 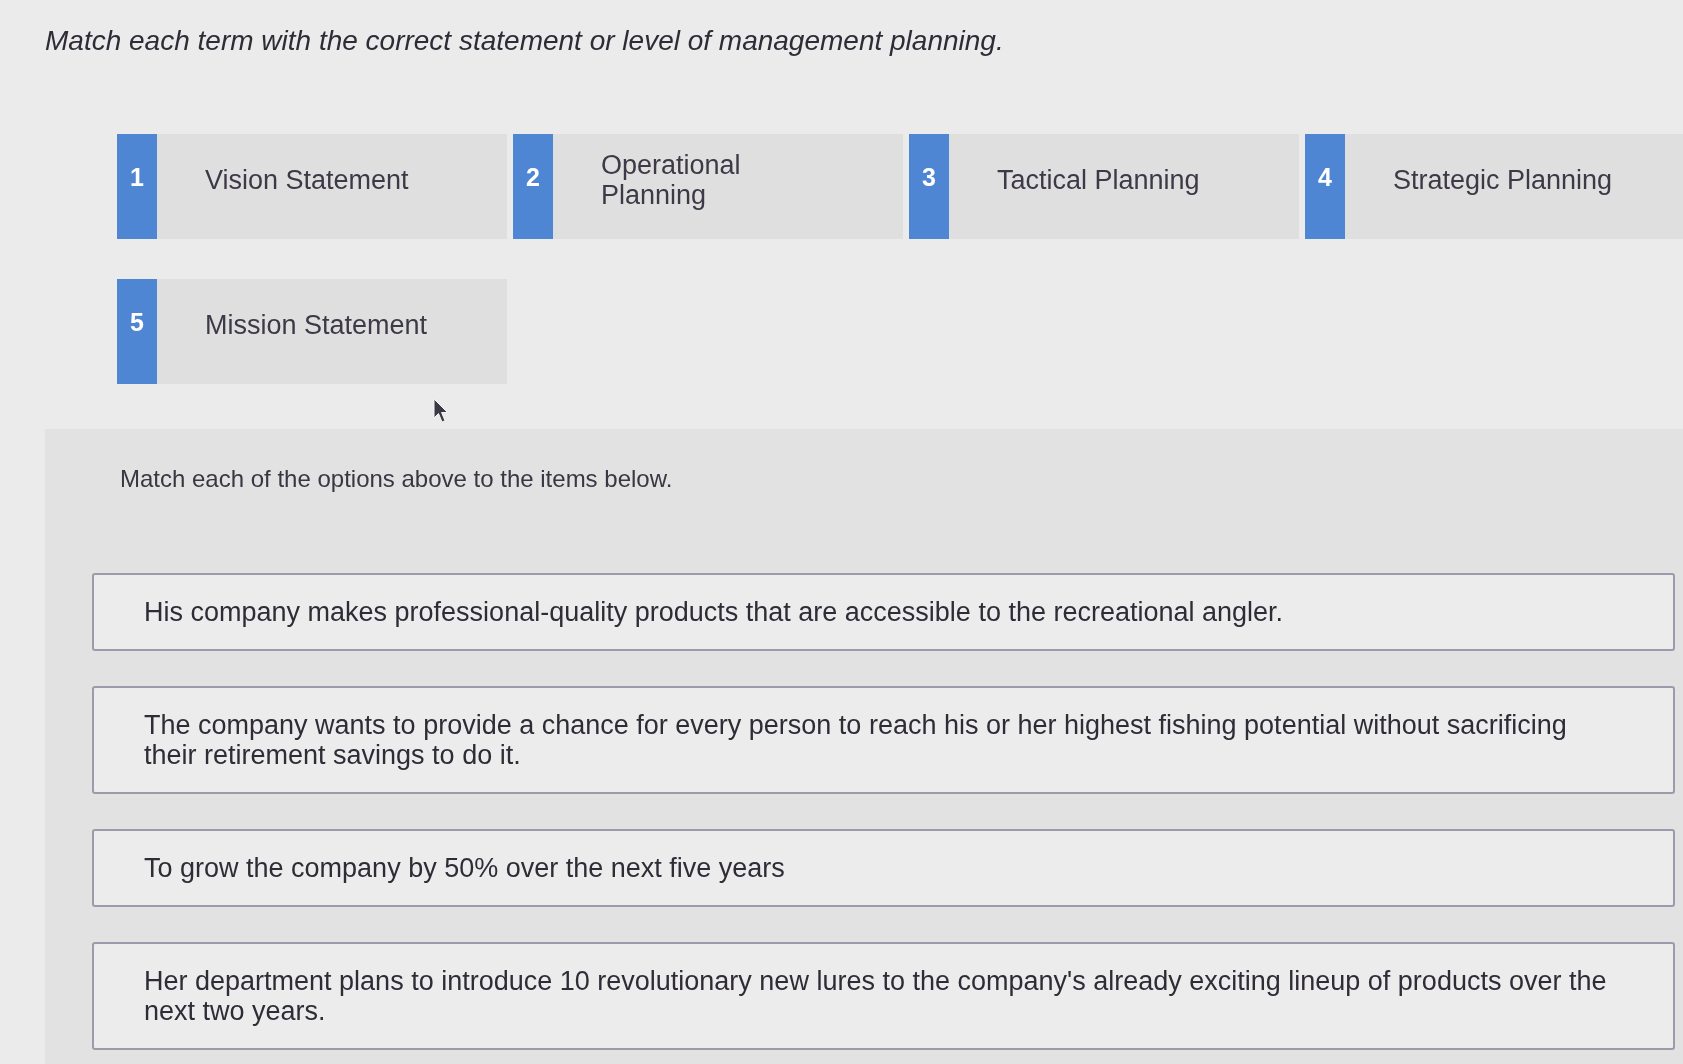 What do you see at coordinates (671, 179) in the screenshot?
I see `option-label: Operational Planning` at bounding box center [671, 179].